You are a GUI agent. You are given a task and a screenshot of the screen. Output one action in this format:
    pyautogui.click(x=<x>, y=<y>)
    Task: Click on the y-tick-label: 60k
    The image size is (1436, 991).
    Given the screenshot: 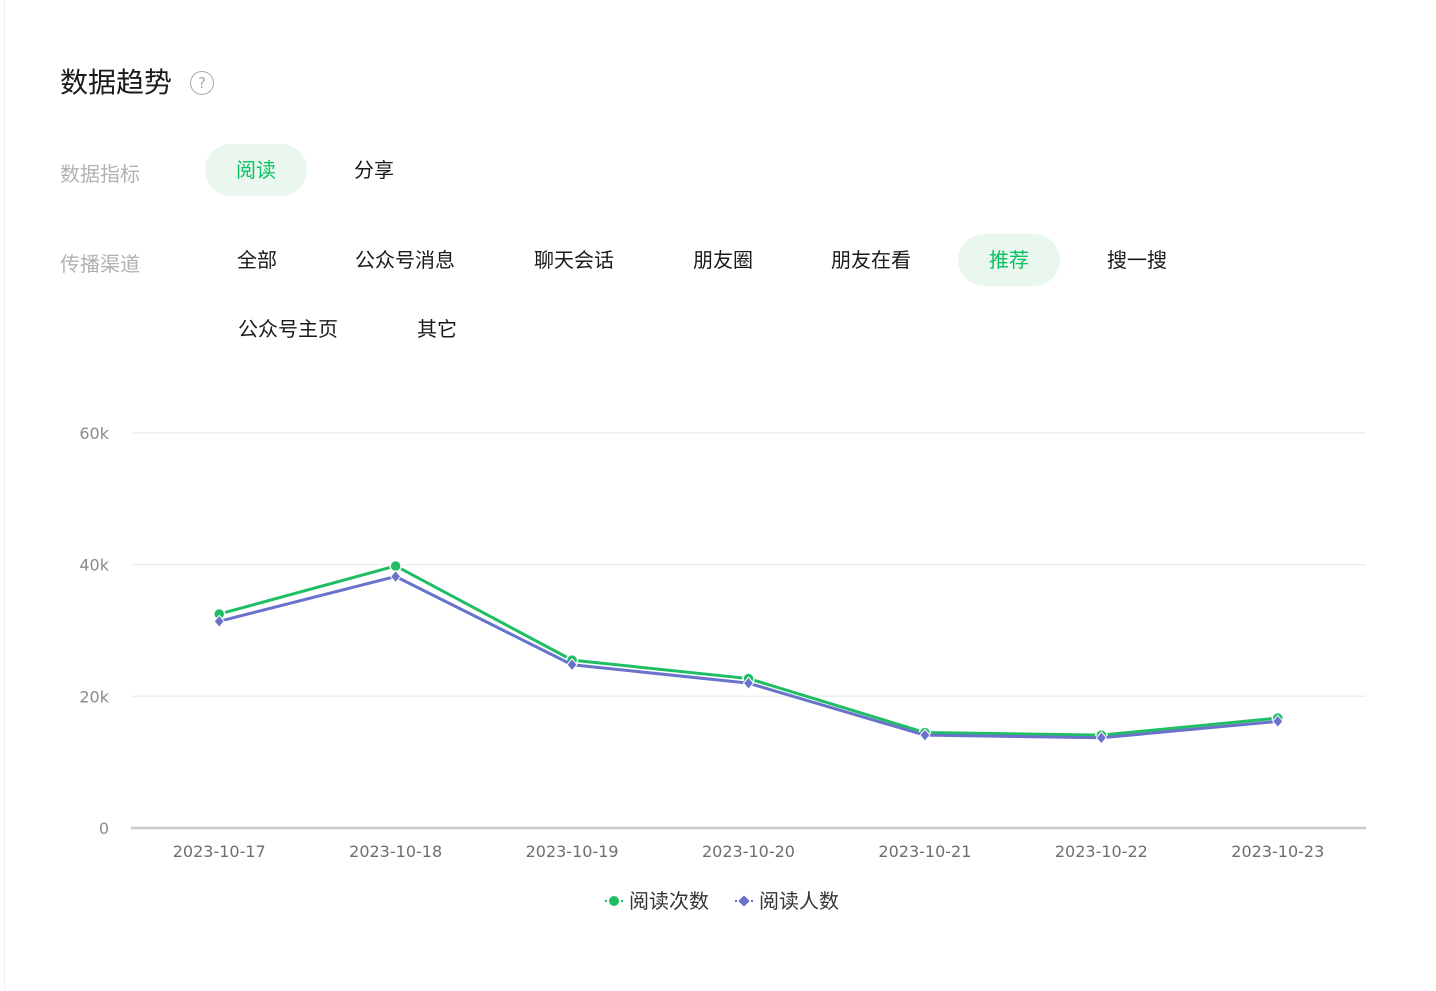 What is the action you would take?
    pyautogui.click(x=94, y=433)
    